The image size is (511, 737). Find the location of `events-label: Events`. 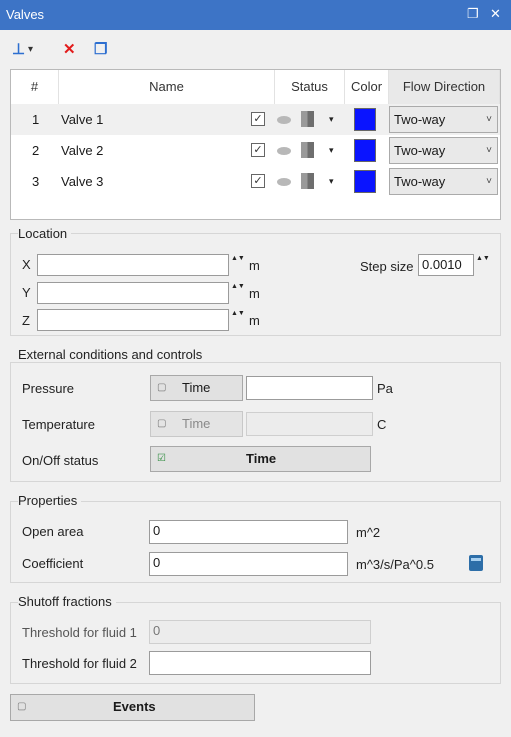

events-label: Events is located at coordinates (134, 706).